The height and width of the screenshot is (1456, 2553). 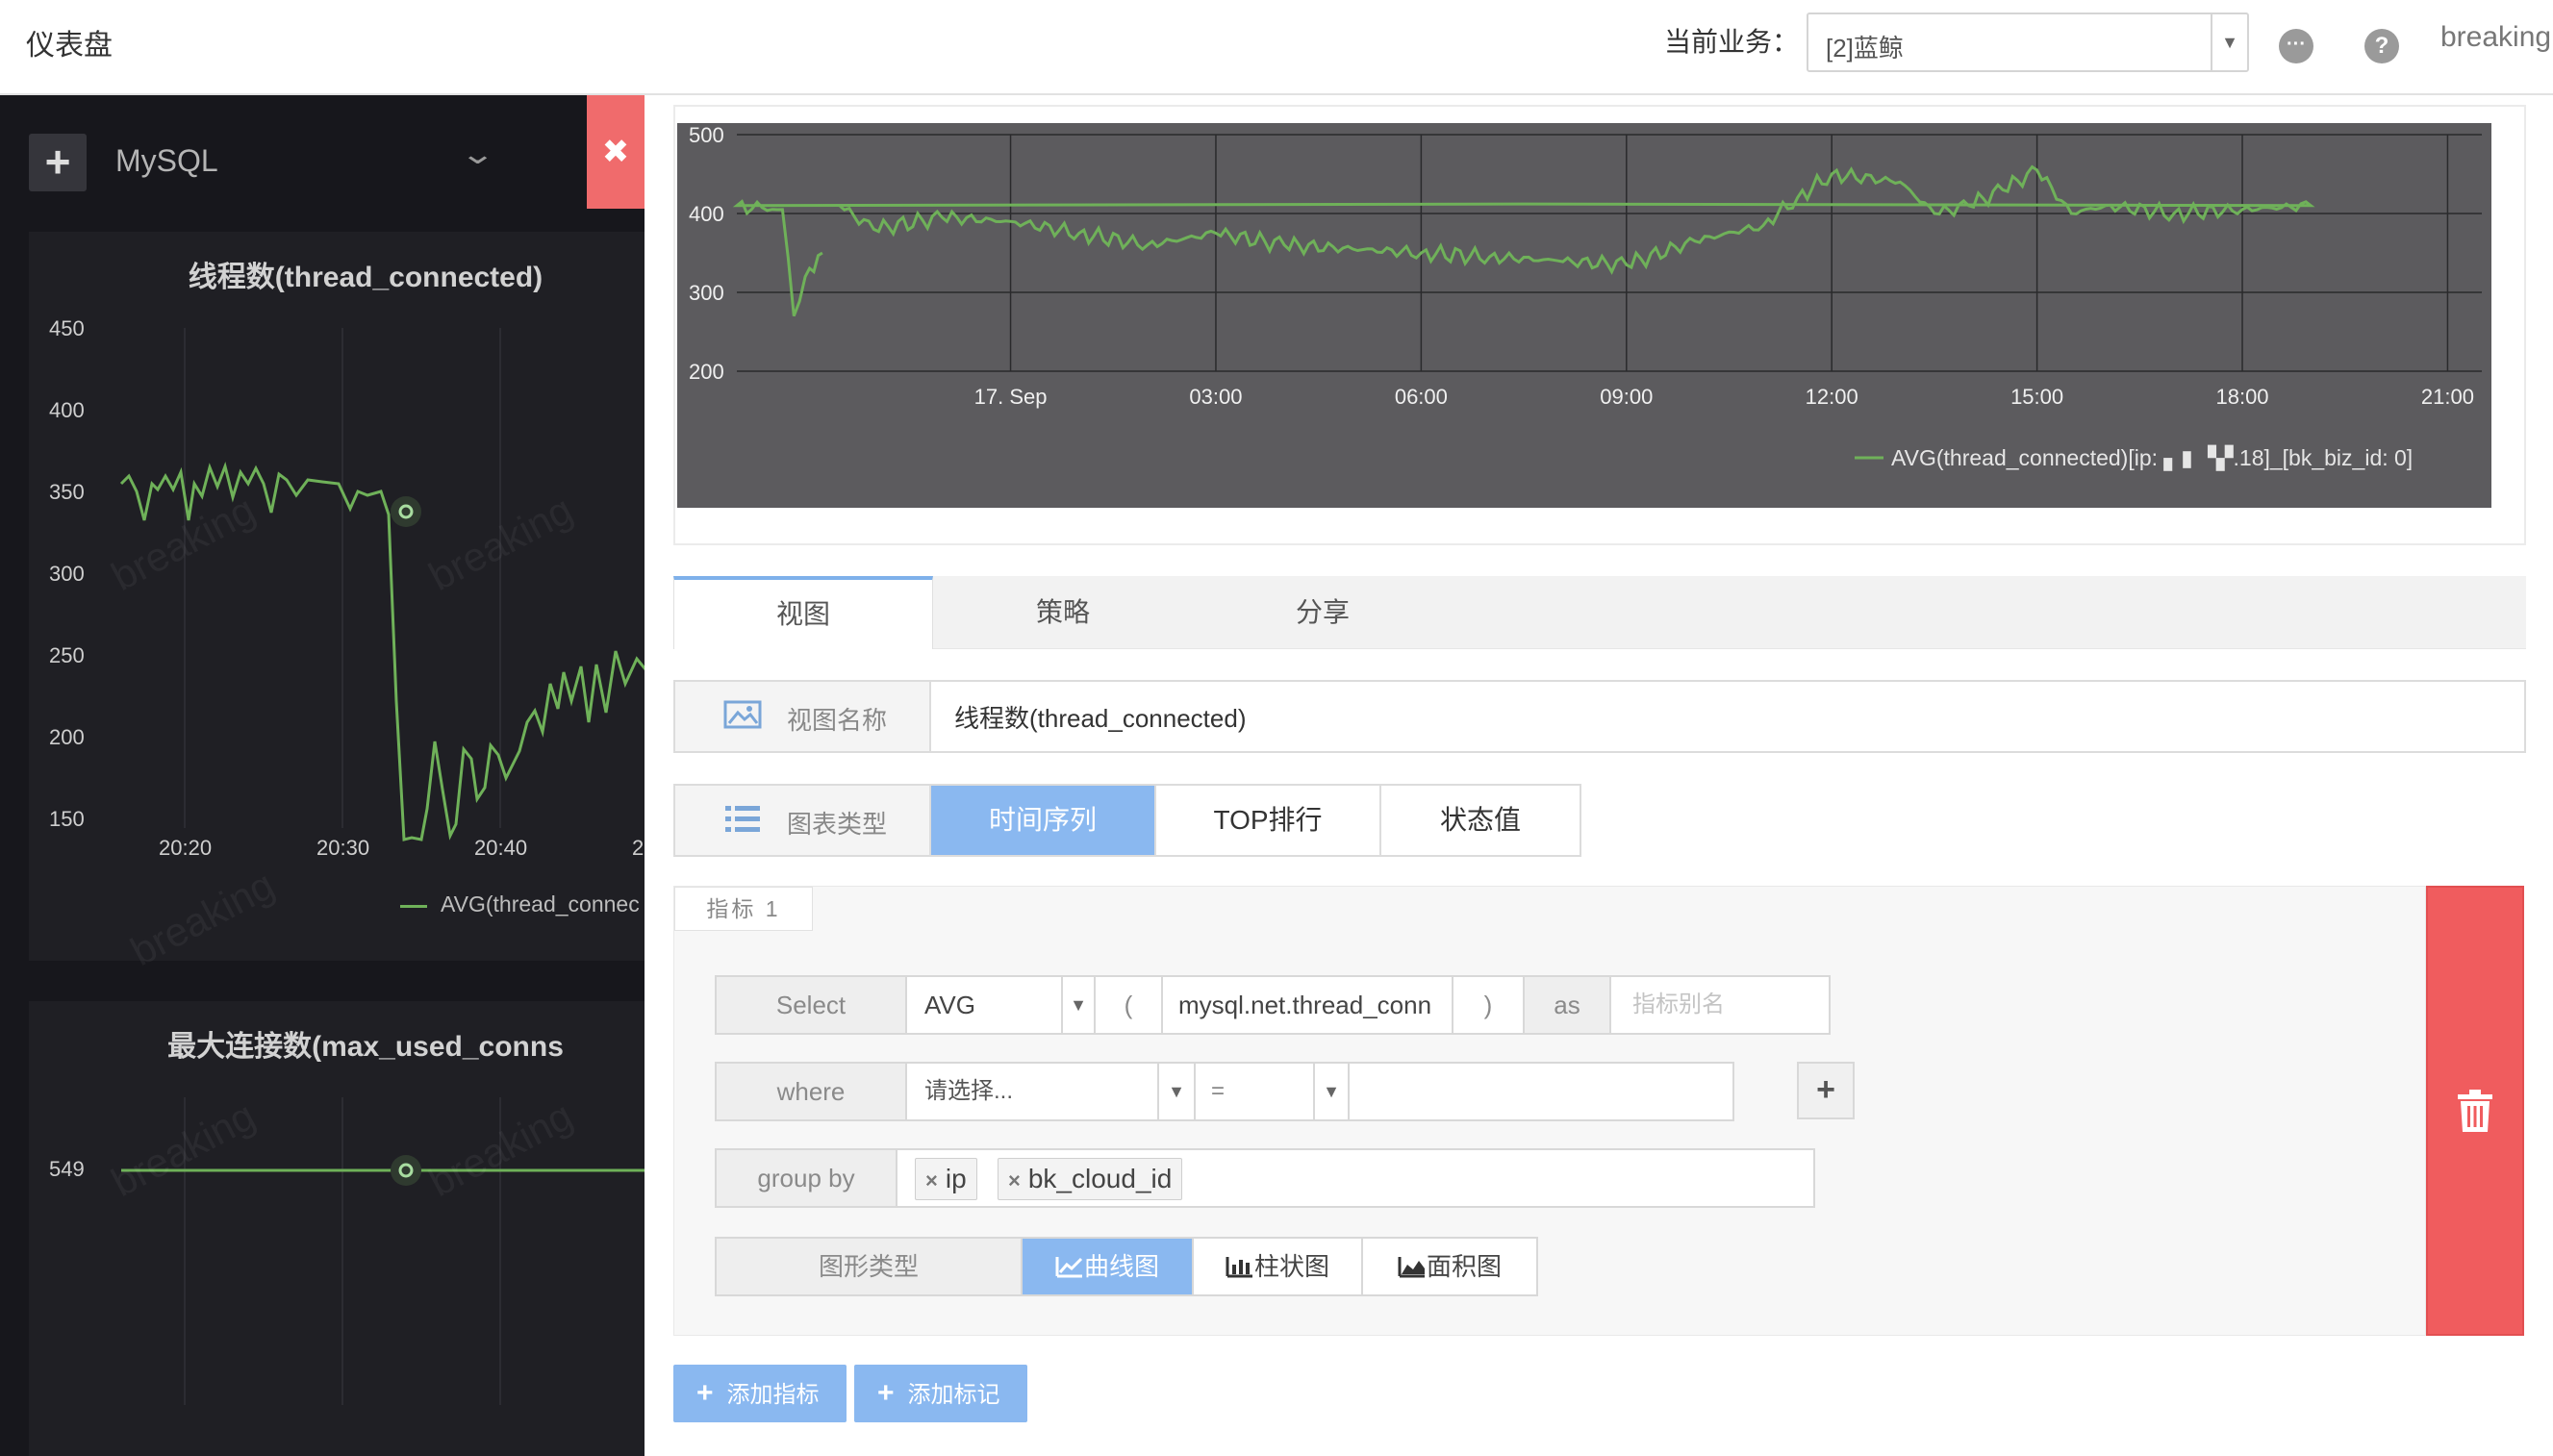 What do you see at coordinates (1832, 397) in the screenshot?
I see `x-tick-label: 12:00` at bounding box center [1832, 397].